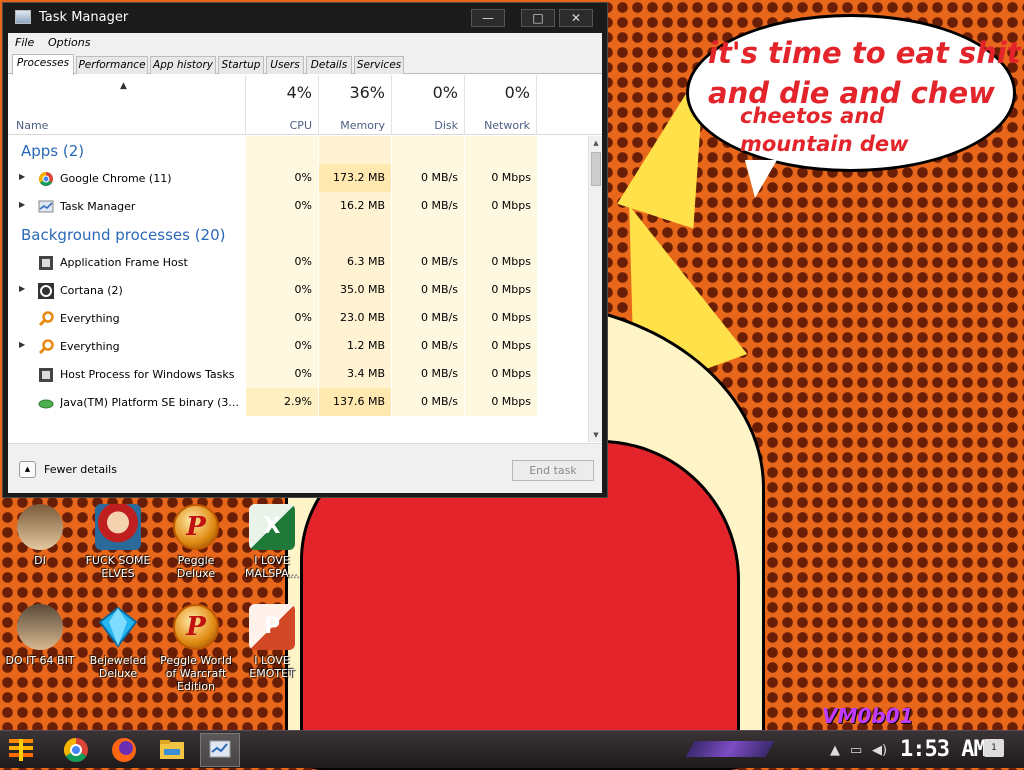  Describe the element at coordinates (512, 749) in the screenshot. I see `taskbar: ▲ ▭ ◀) 1:53 AM 1` at that location.